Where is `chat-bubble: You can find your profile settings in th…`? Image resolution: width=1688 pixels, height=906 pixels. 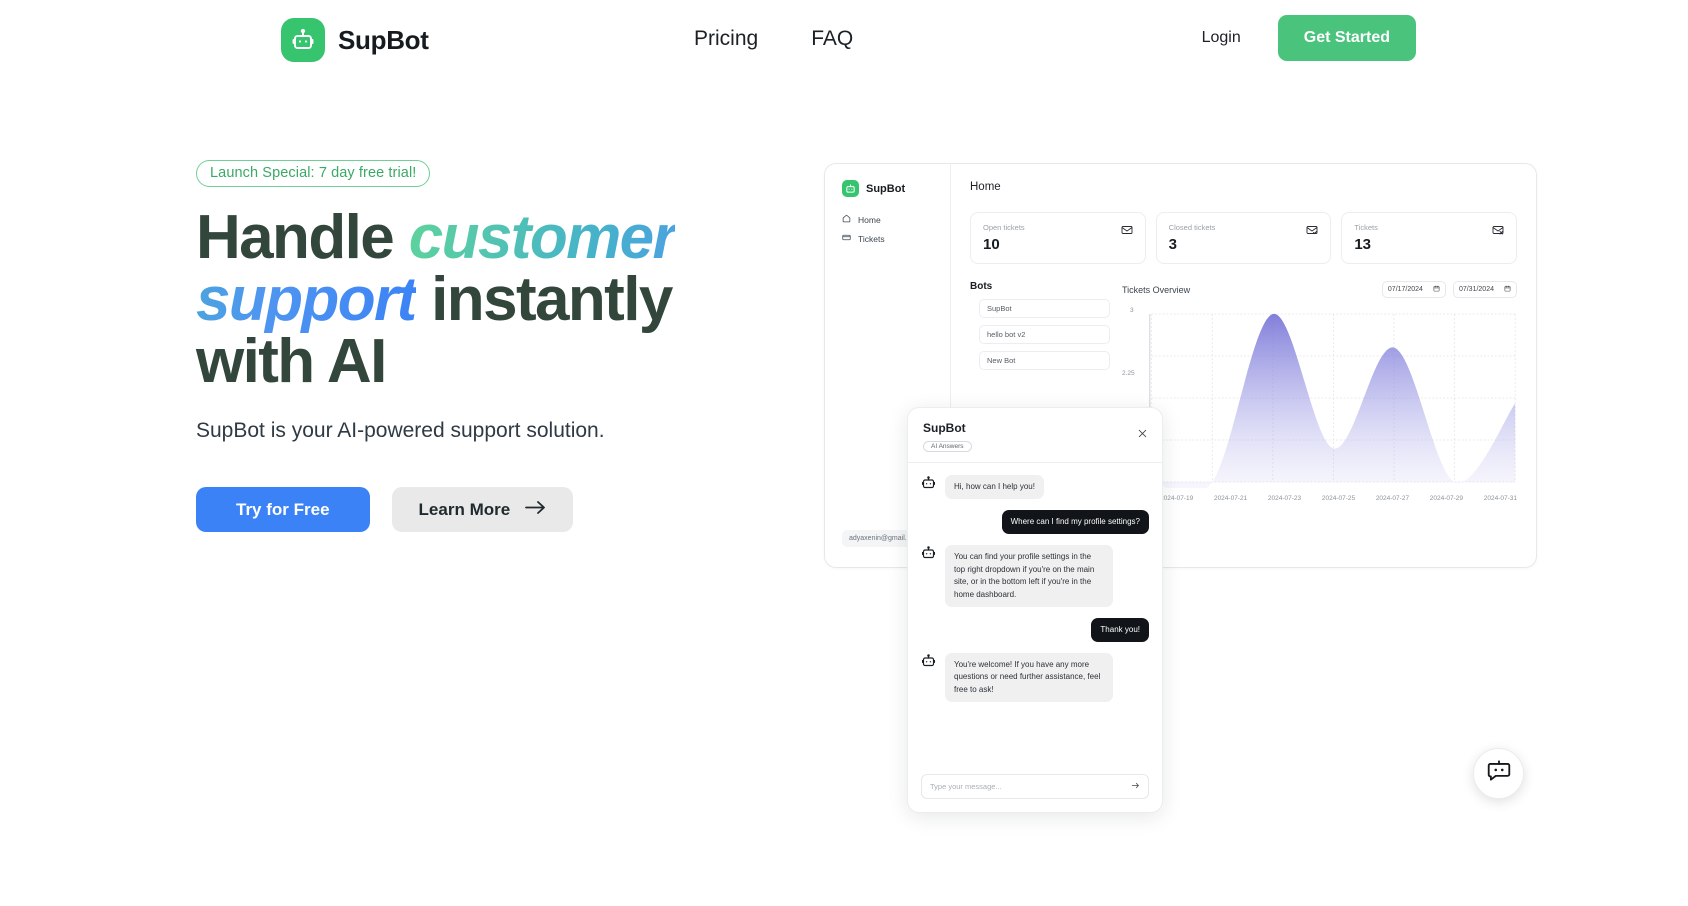 chat-bubble: You can find your profile settings in th… is located at coordinates (1029, 576).